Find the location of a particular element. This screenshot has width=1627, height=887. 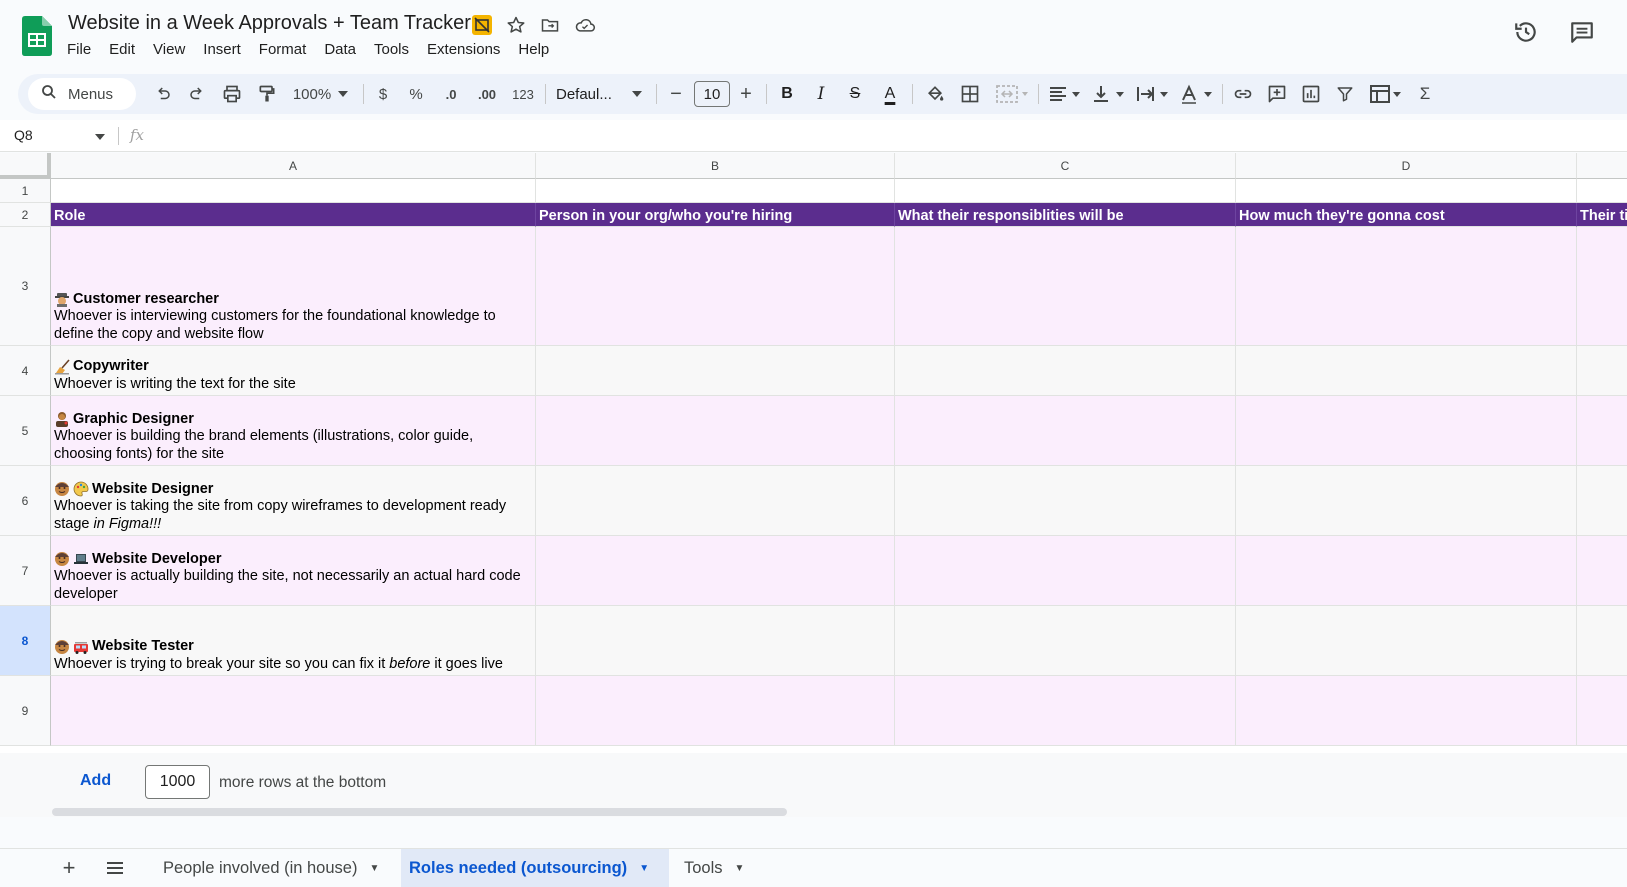

cell-b1 is located at coordinates (715, 191).